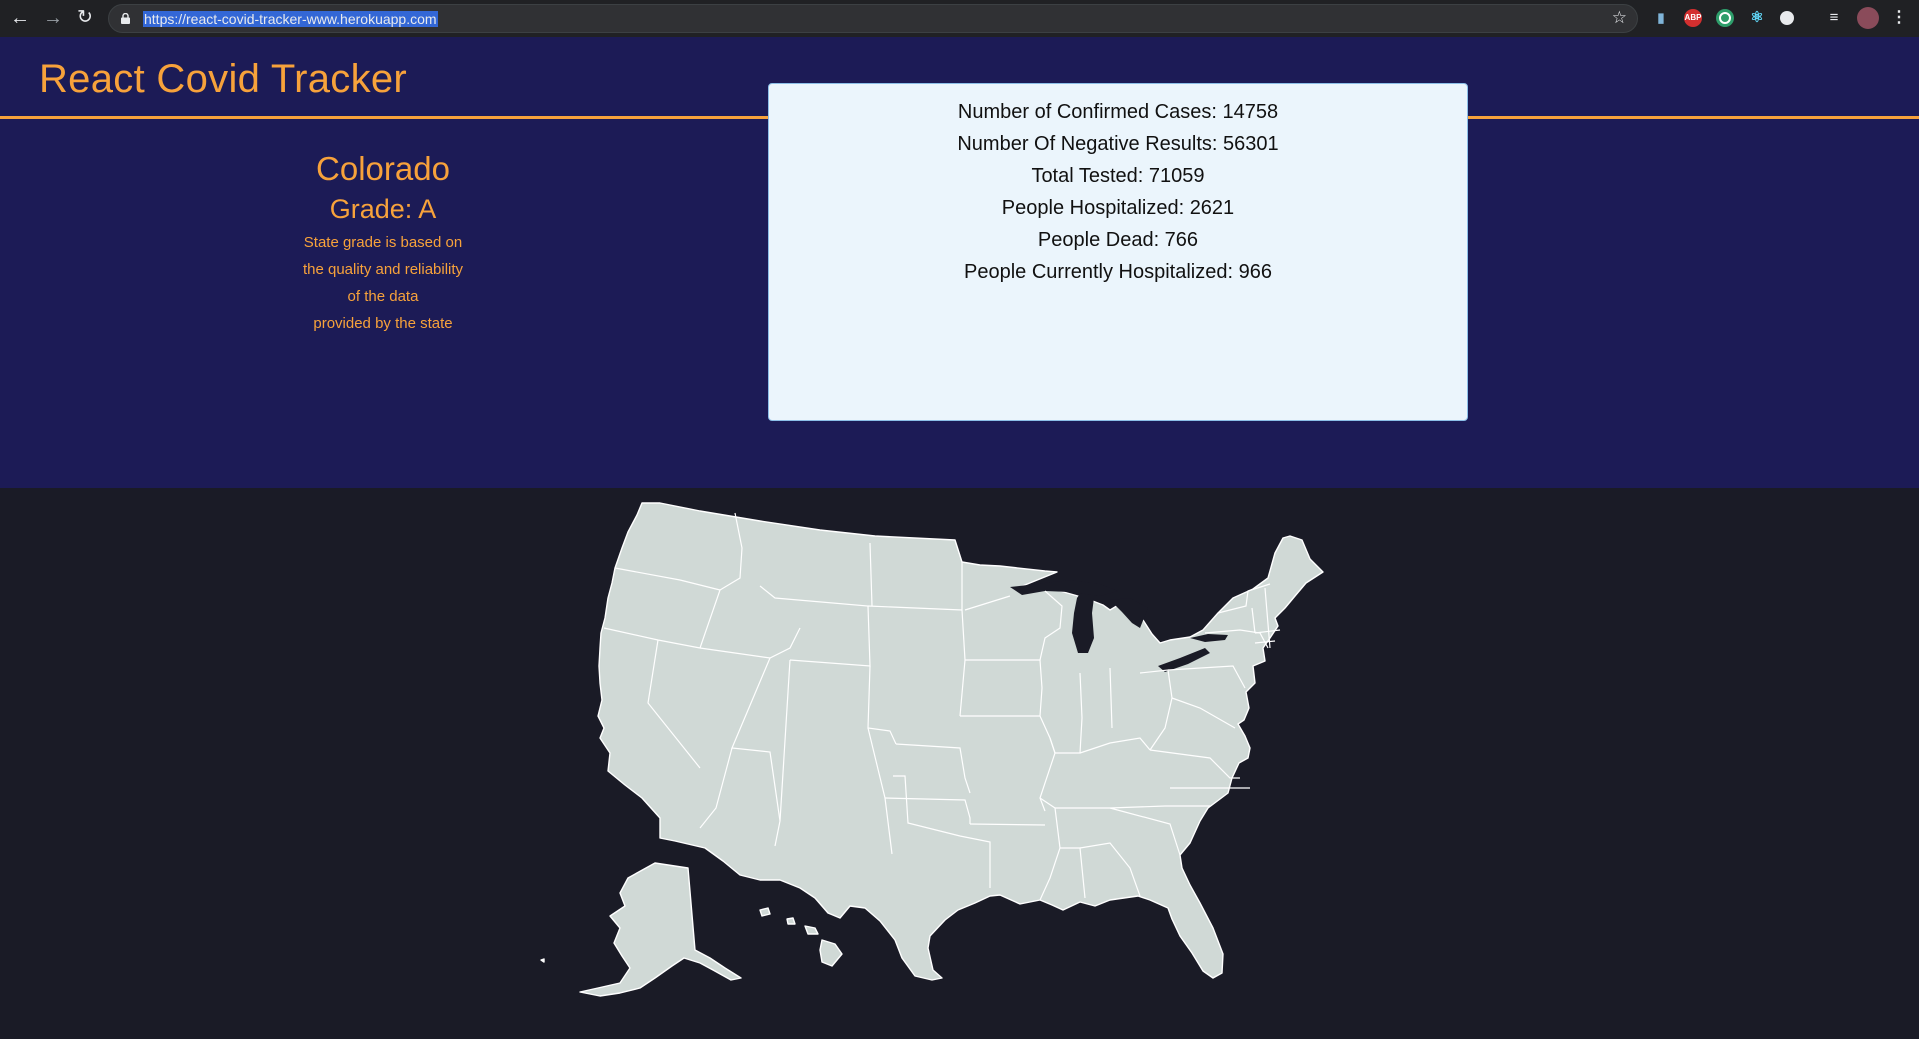 This screenshot has width=1919, height=1039. What do you see at coordinates (1118, 272) in the screenshot?
I see `currently-hospitalized-stat: People Currently Hospitalized: 966` at bounding box center [1118, 272].